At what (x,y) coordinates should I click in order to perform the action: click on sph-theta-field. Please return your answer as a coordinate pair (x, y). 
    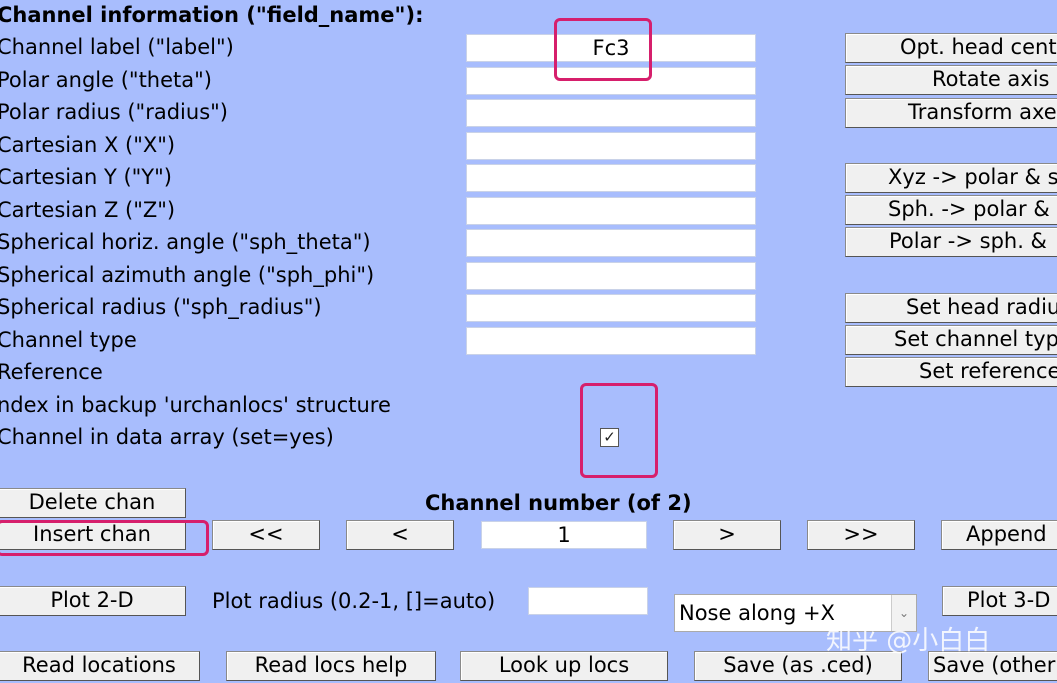
    Looking at the image, I should click on (611, 243).